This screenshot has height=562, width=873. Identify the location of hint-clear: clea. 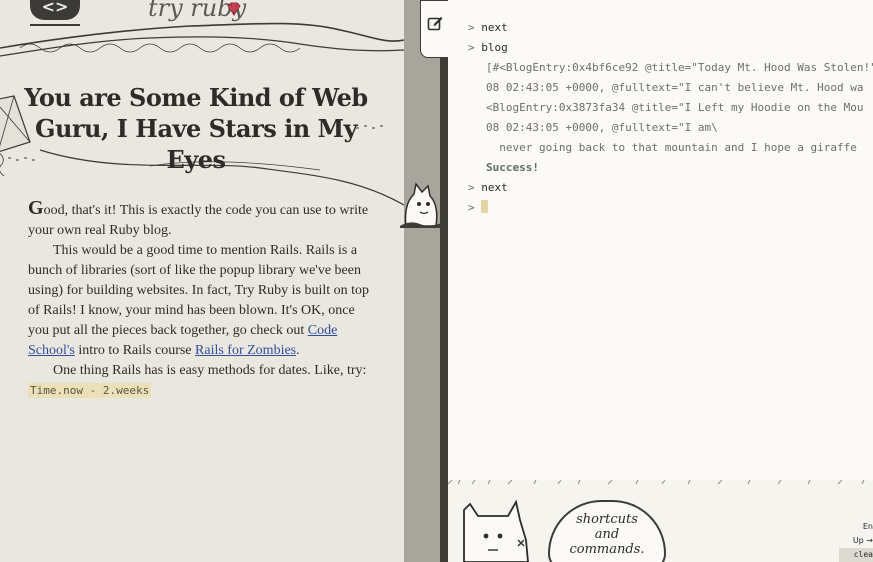
(856, 555).